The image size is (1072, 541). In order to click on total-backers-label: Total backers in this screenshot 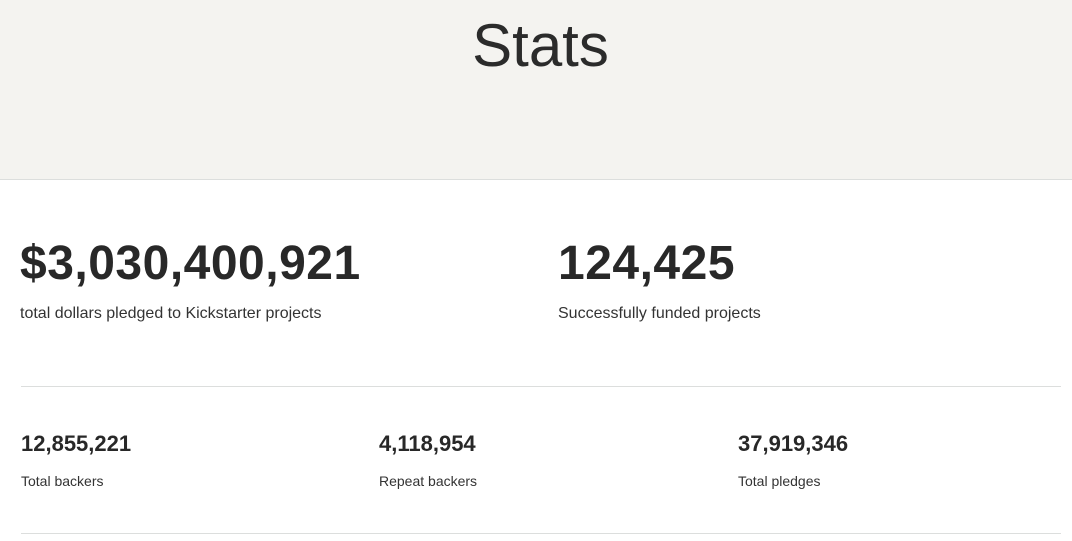, I will do `click(62, 481)`.